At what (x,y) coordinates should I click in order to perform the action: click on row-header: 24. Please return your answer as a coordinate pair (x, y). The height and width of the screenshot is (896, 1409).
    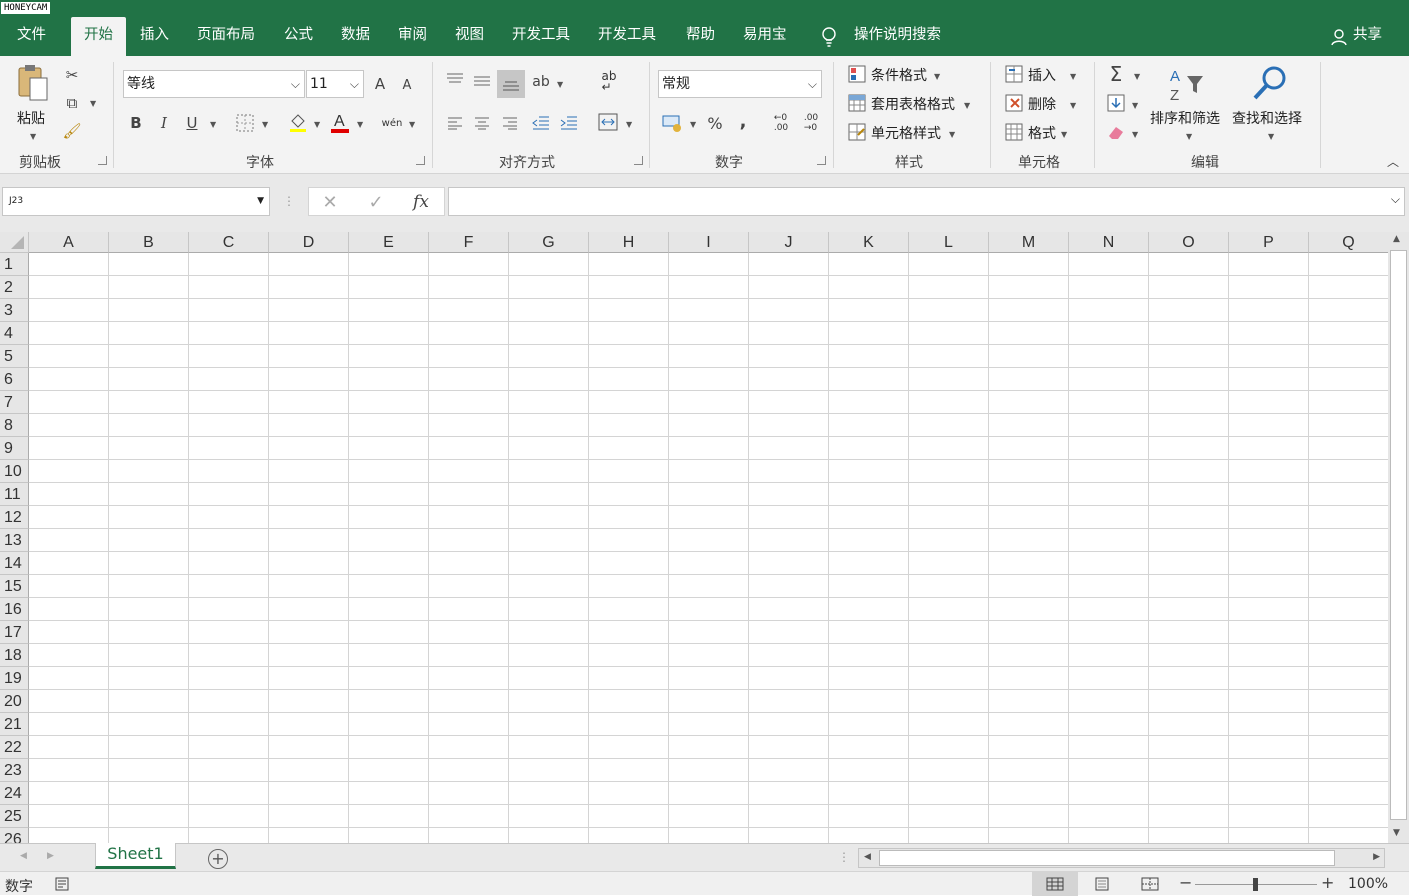
    Looking at the image, I should click on (14, 793).